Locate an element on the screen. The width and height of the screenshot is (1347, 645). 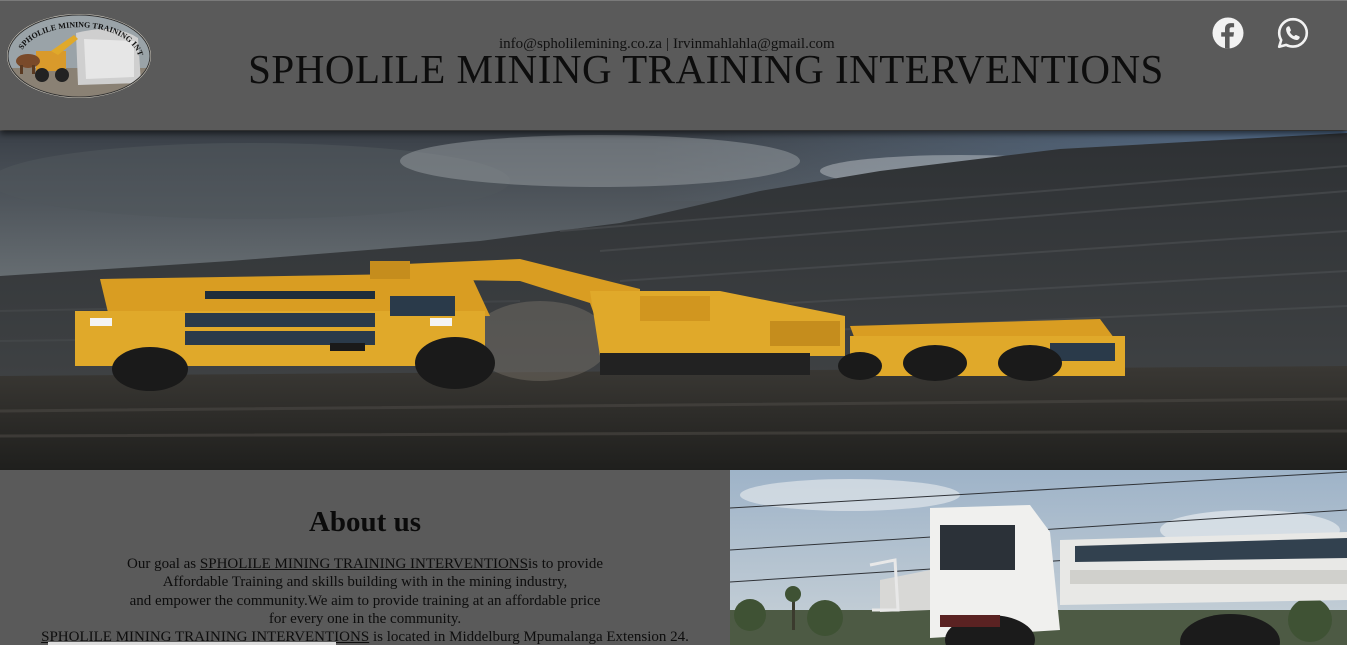
mining-truck-photo is located at coordinates (1038, 557).